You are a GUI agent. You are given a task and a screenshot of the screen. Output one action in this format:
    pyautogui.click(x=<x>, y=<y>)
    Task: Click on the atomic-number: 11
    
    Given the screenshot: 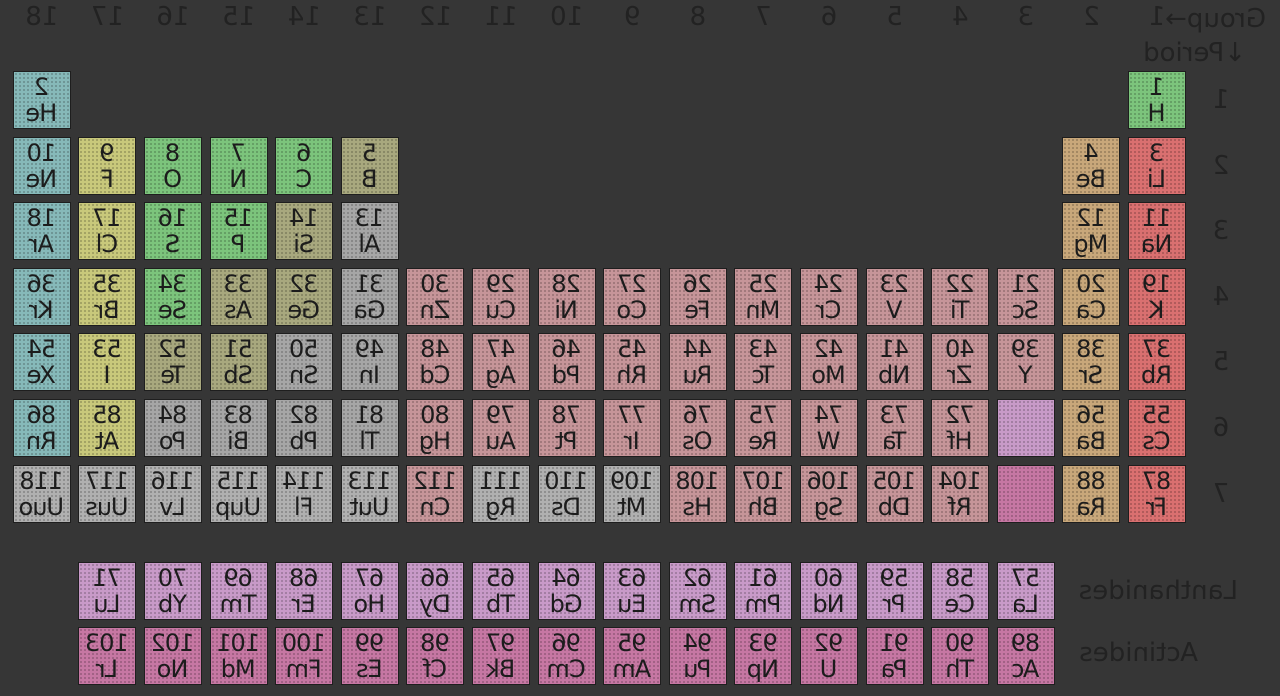 What is the action you would take?
    pyautogui.click(x=1157, y=218)
    